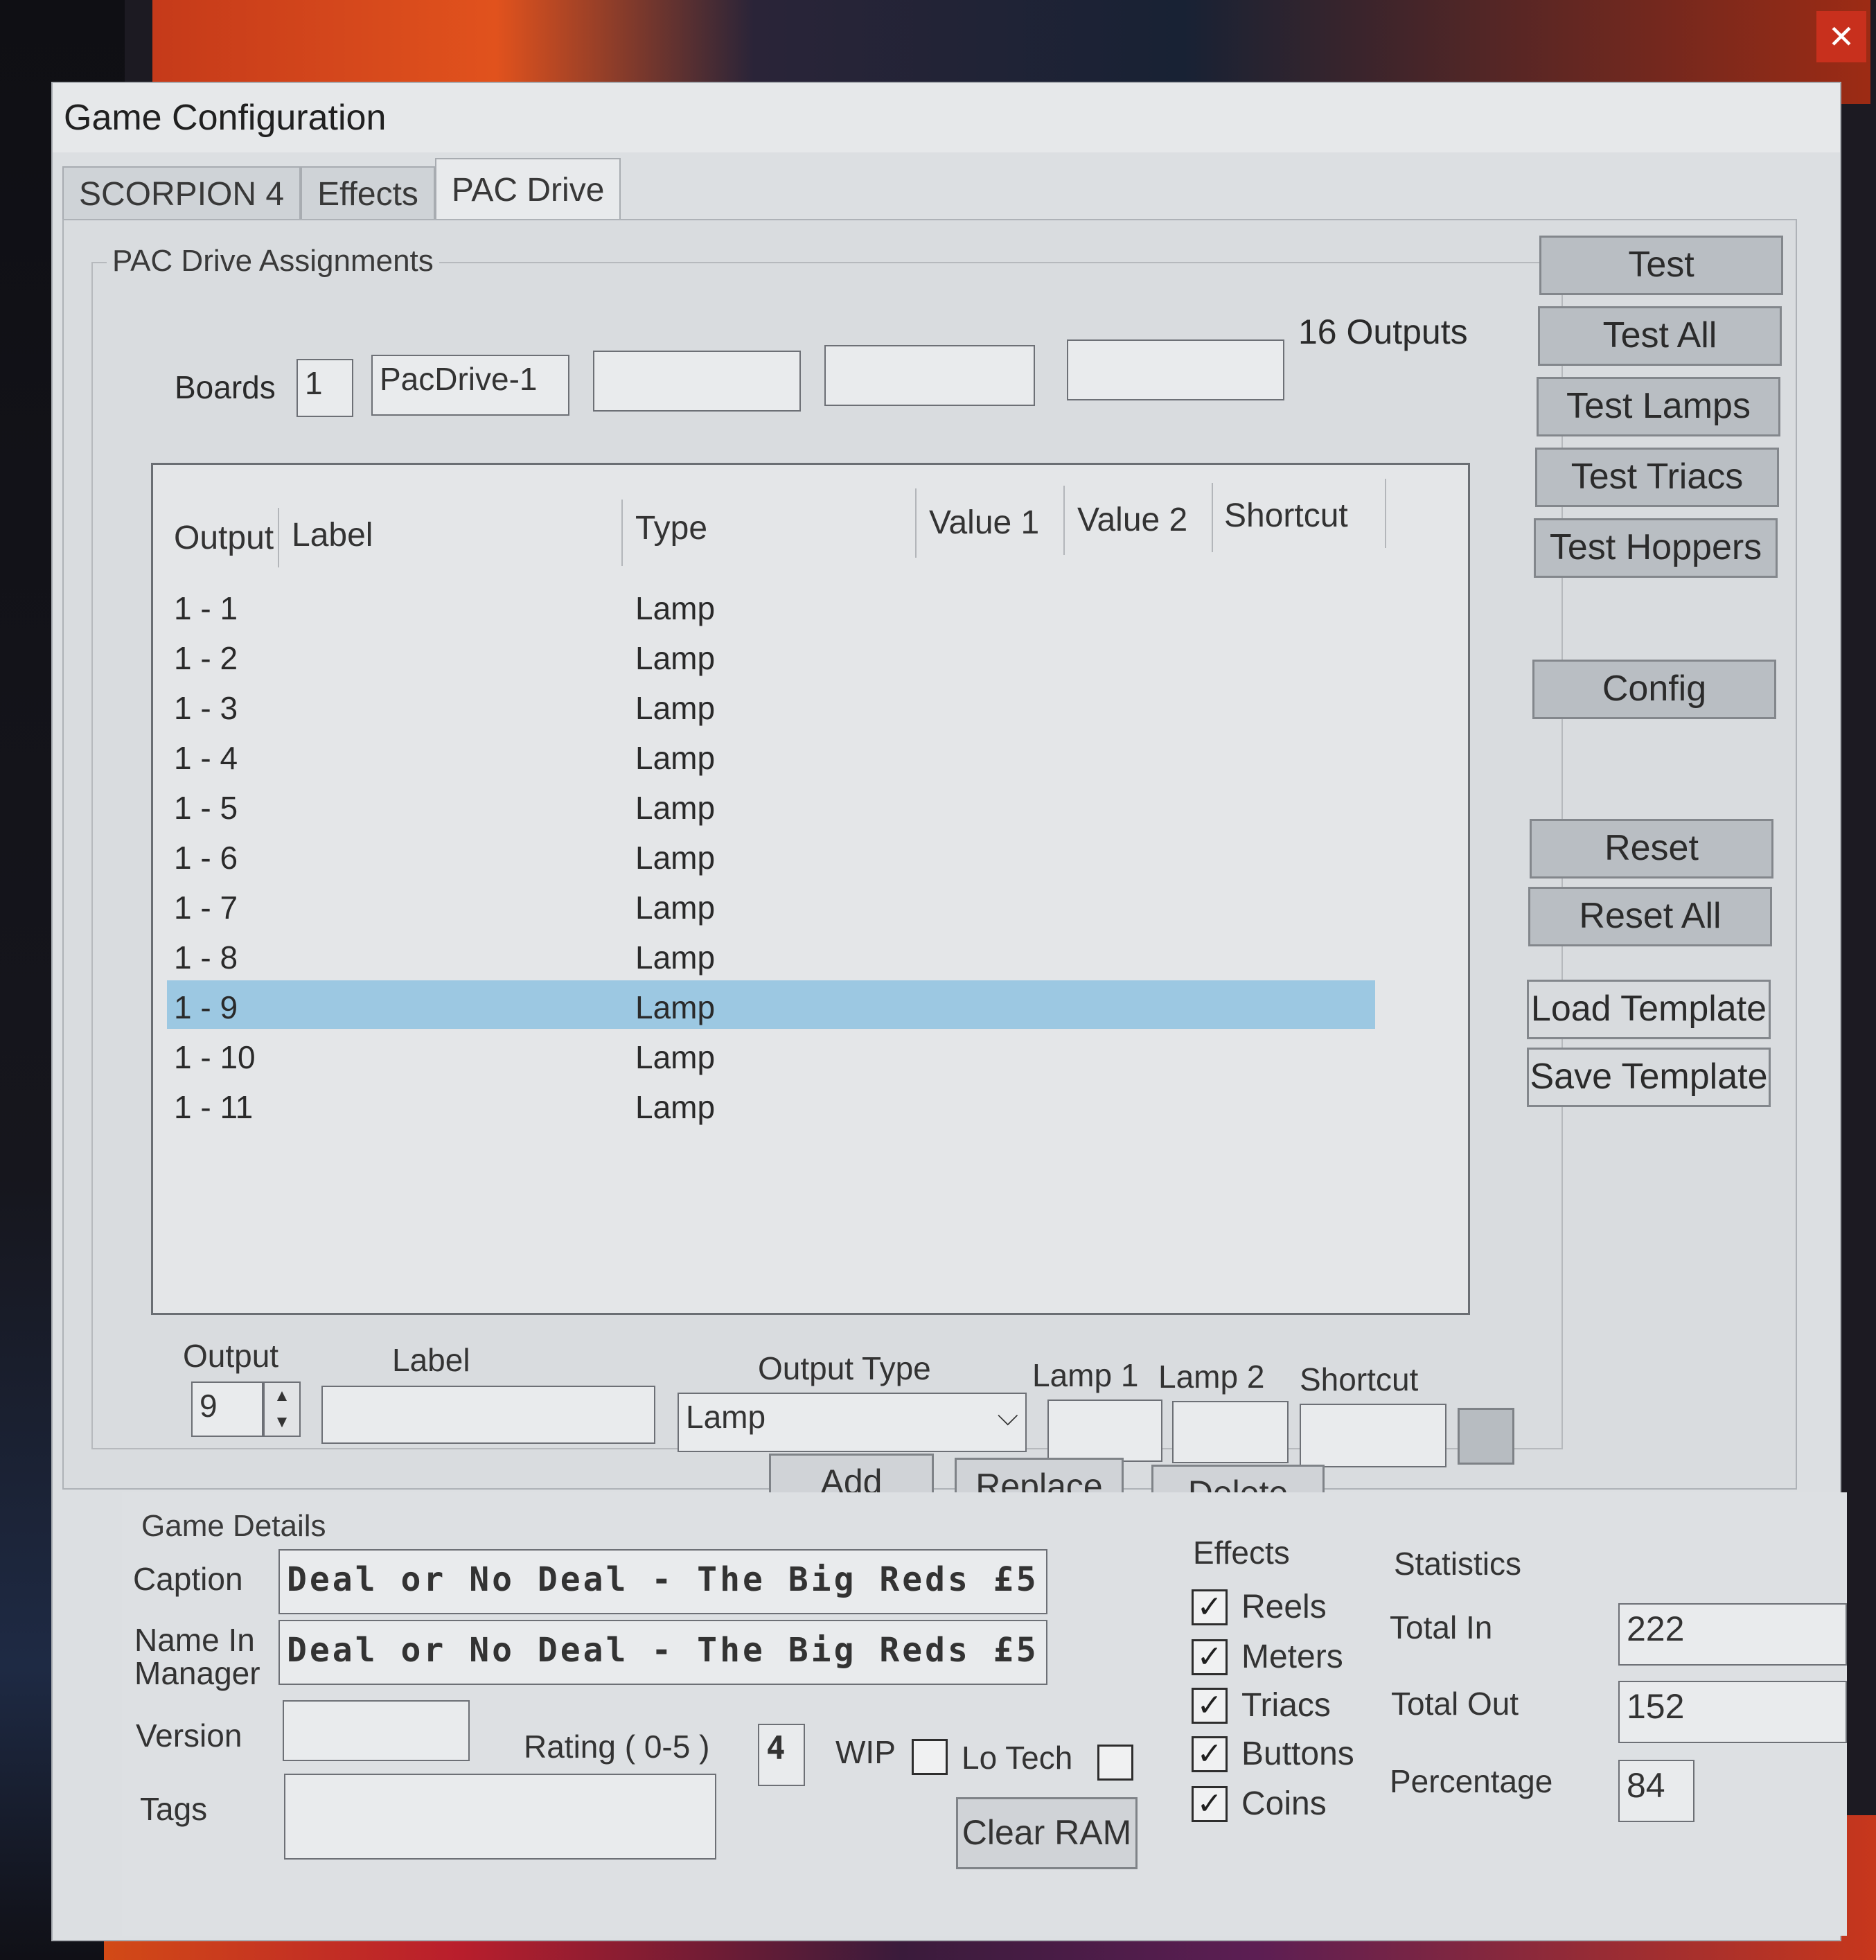 The height and width of the screenshot is (1960, 1876). Describe the element at coordinates (325, 388) in the screenshot. I see `boards-count-field: 1` at that location.